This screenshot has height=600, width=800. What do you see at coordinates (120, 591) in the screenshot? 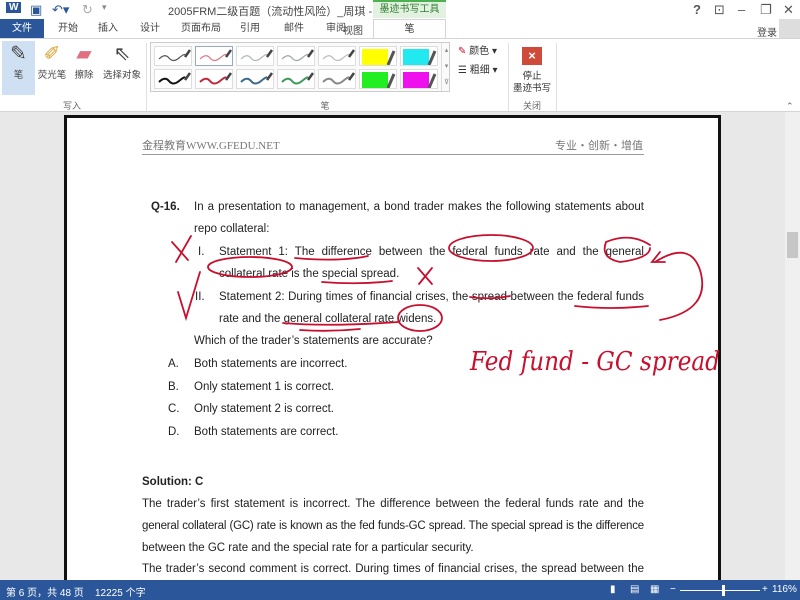
I see `word-count: 12225 个字` at bounding box center [120, 591].